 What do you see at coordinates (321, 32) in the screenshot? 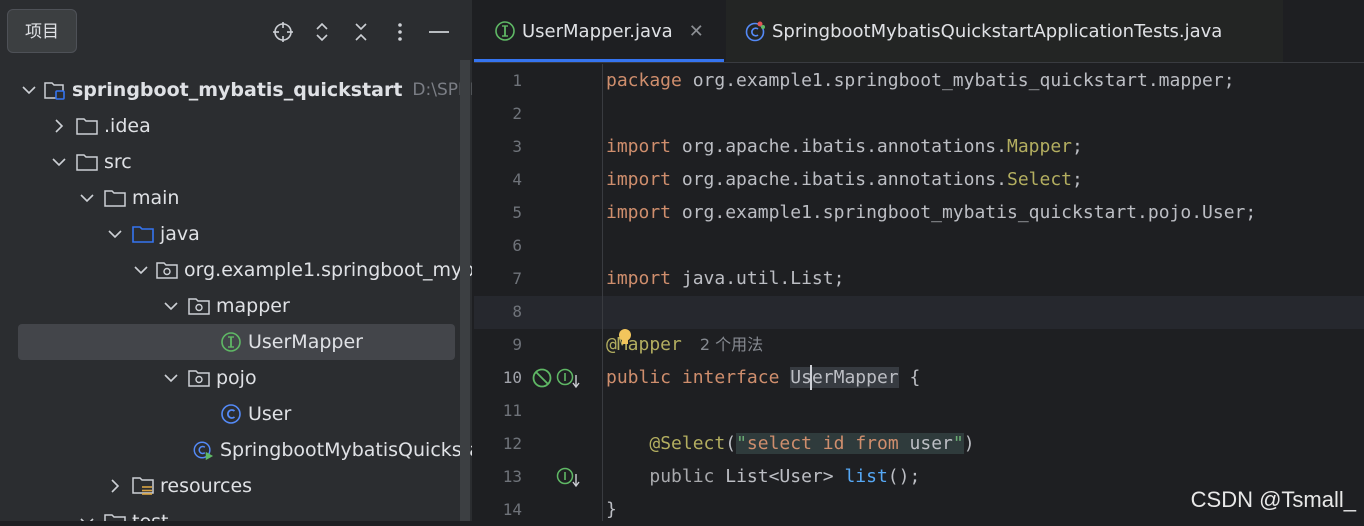
I see `expand-collapse-icon` at bounding box center [321, 32].